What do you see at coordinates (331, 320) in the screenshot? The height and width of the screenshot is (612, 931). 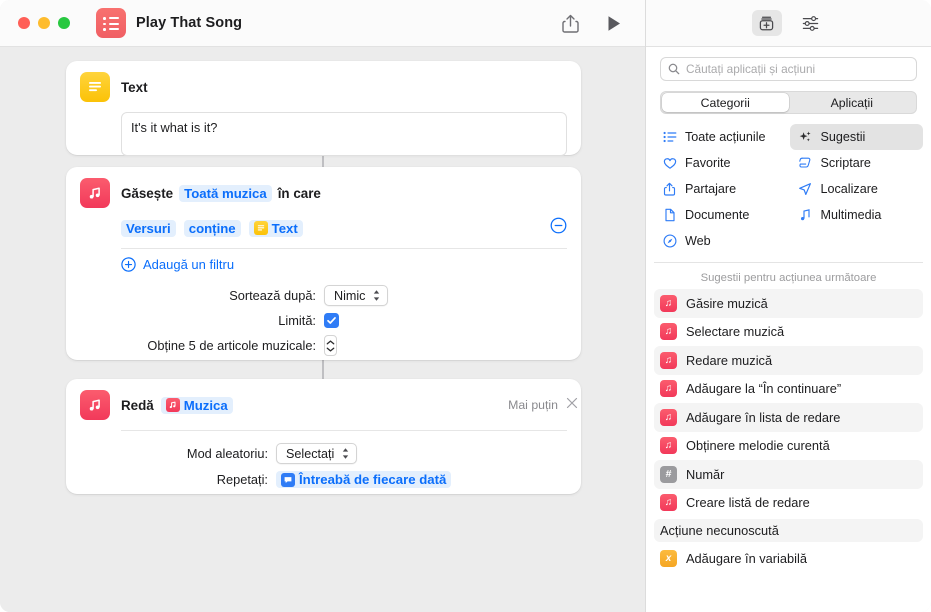 I see `limit-checkbox` at bounding box center [331, 320].